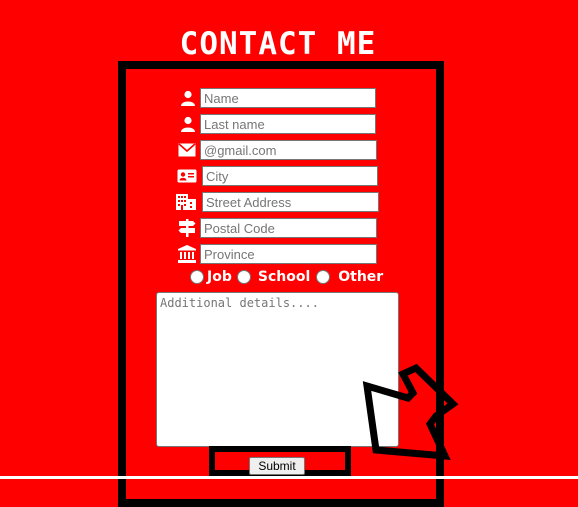  What do you see at coordinates (278, 44) in the screenshot?
I see `page-title: CONTACT ME` at bounding box center [278, 44].